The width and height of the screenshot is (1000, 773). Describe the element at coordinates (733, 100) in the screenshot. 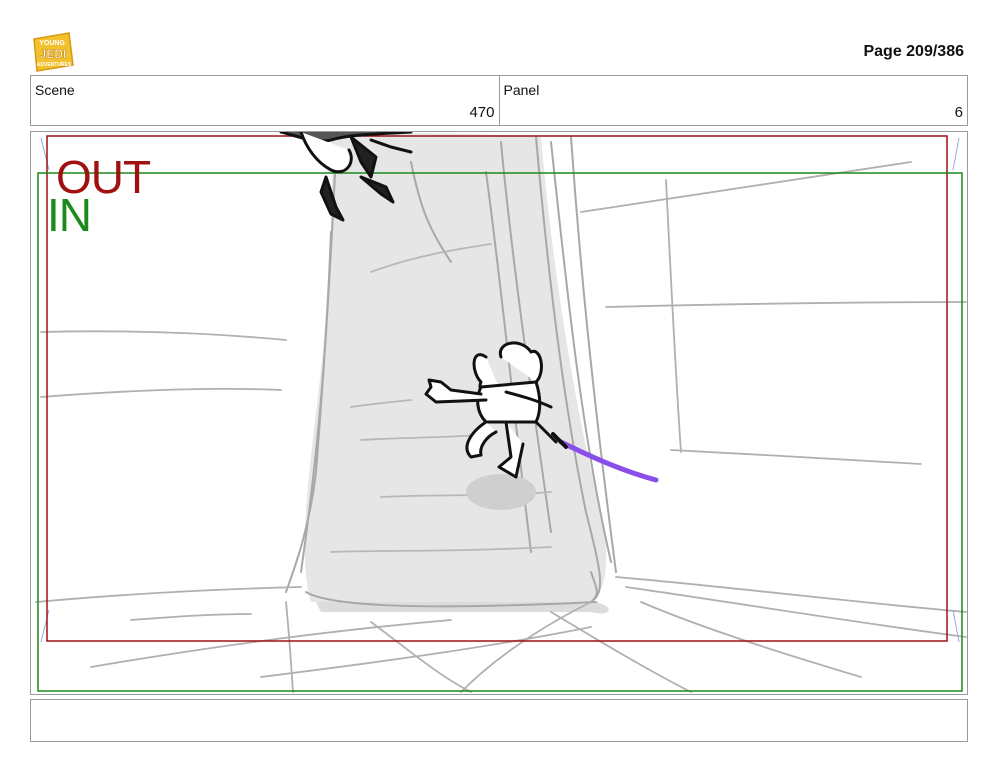

I see `panel-cell: Panel 6` at that location.